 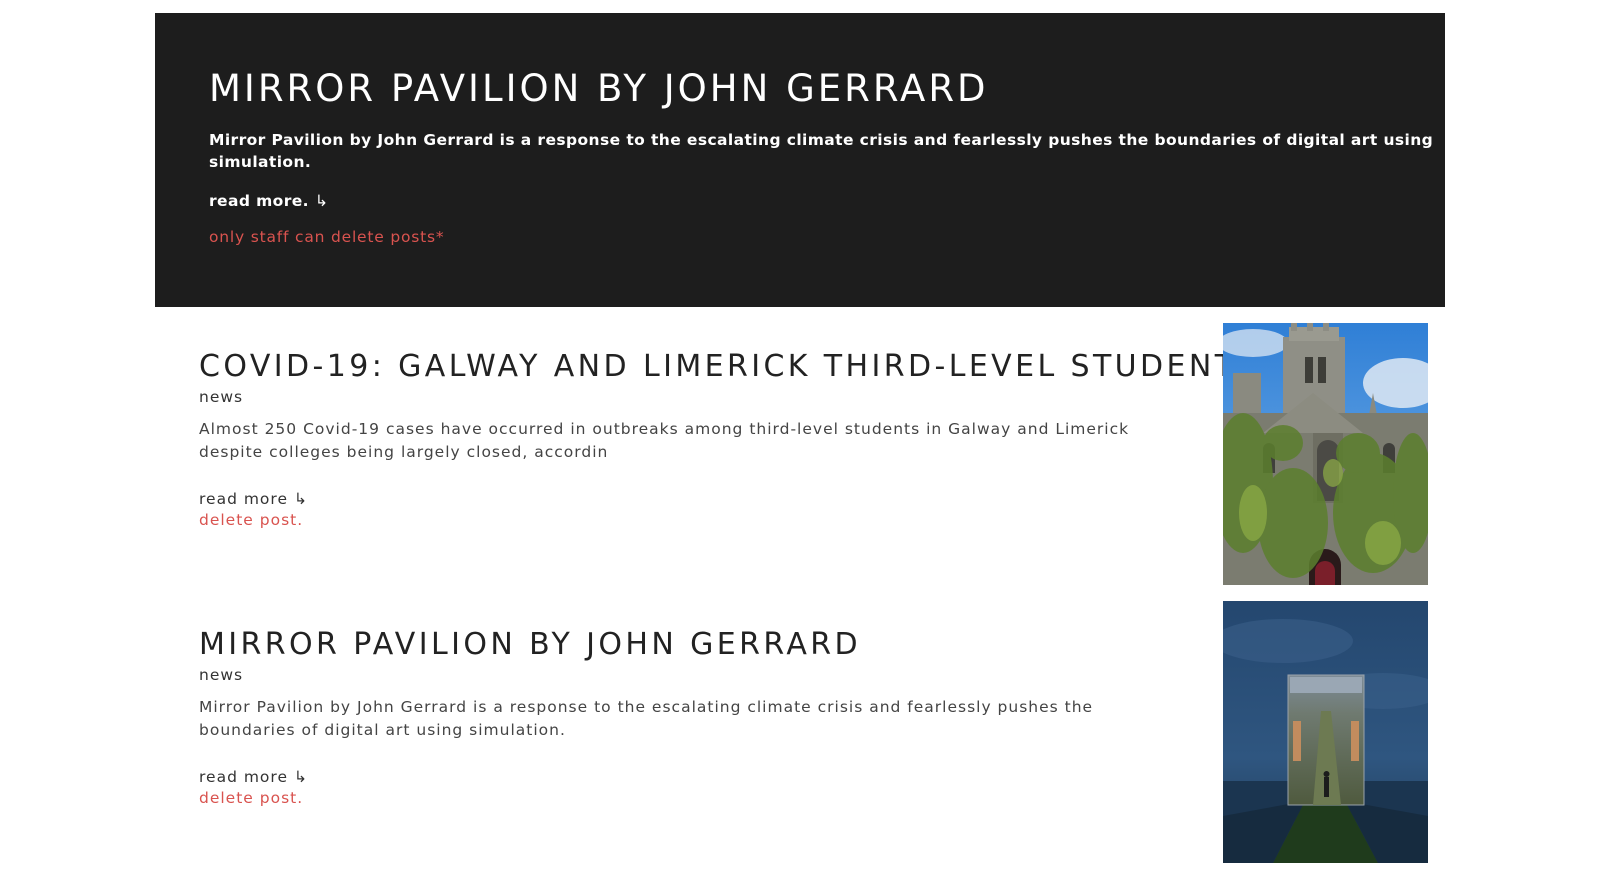 What do you see at coordinates (599, 88) in the screenshot?
I see `hero-title: MIRROR PAVILION BY JOHN GERRARD` at bounding box center [599, 88].